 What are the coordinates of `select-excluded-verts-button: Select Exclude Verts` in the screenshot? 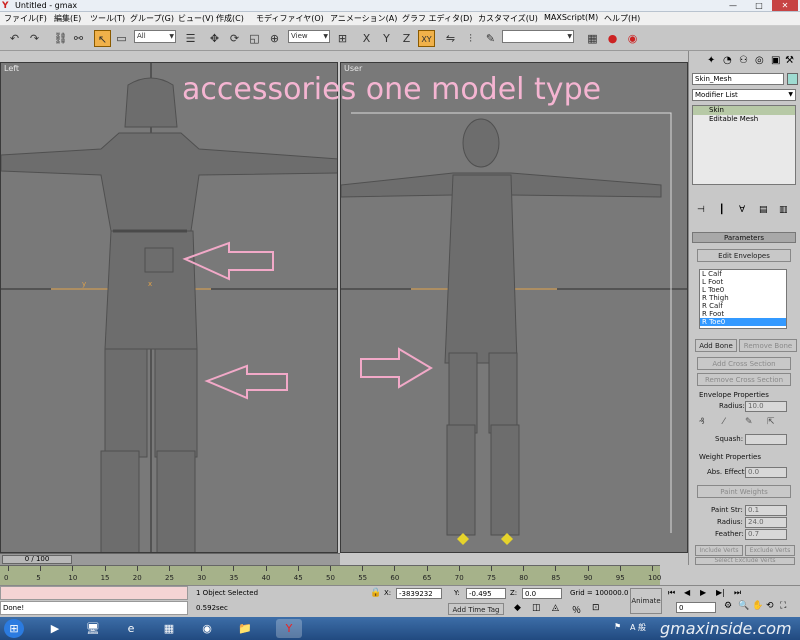 It's located at (745, 561).